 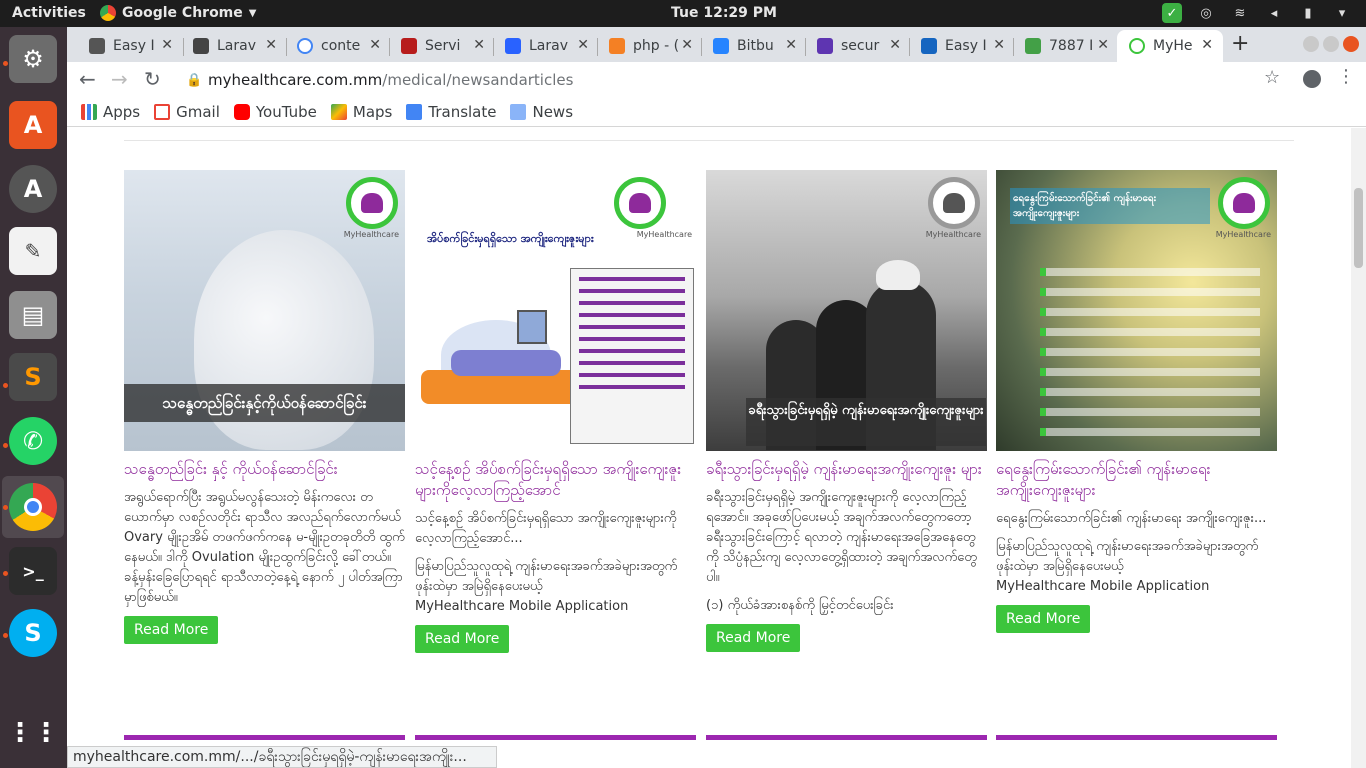 I want to click on tab-5: php - (✕, so click(x=650, y=46).